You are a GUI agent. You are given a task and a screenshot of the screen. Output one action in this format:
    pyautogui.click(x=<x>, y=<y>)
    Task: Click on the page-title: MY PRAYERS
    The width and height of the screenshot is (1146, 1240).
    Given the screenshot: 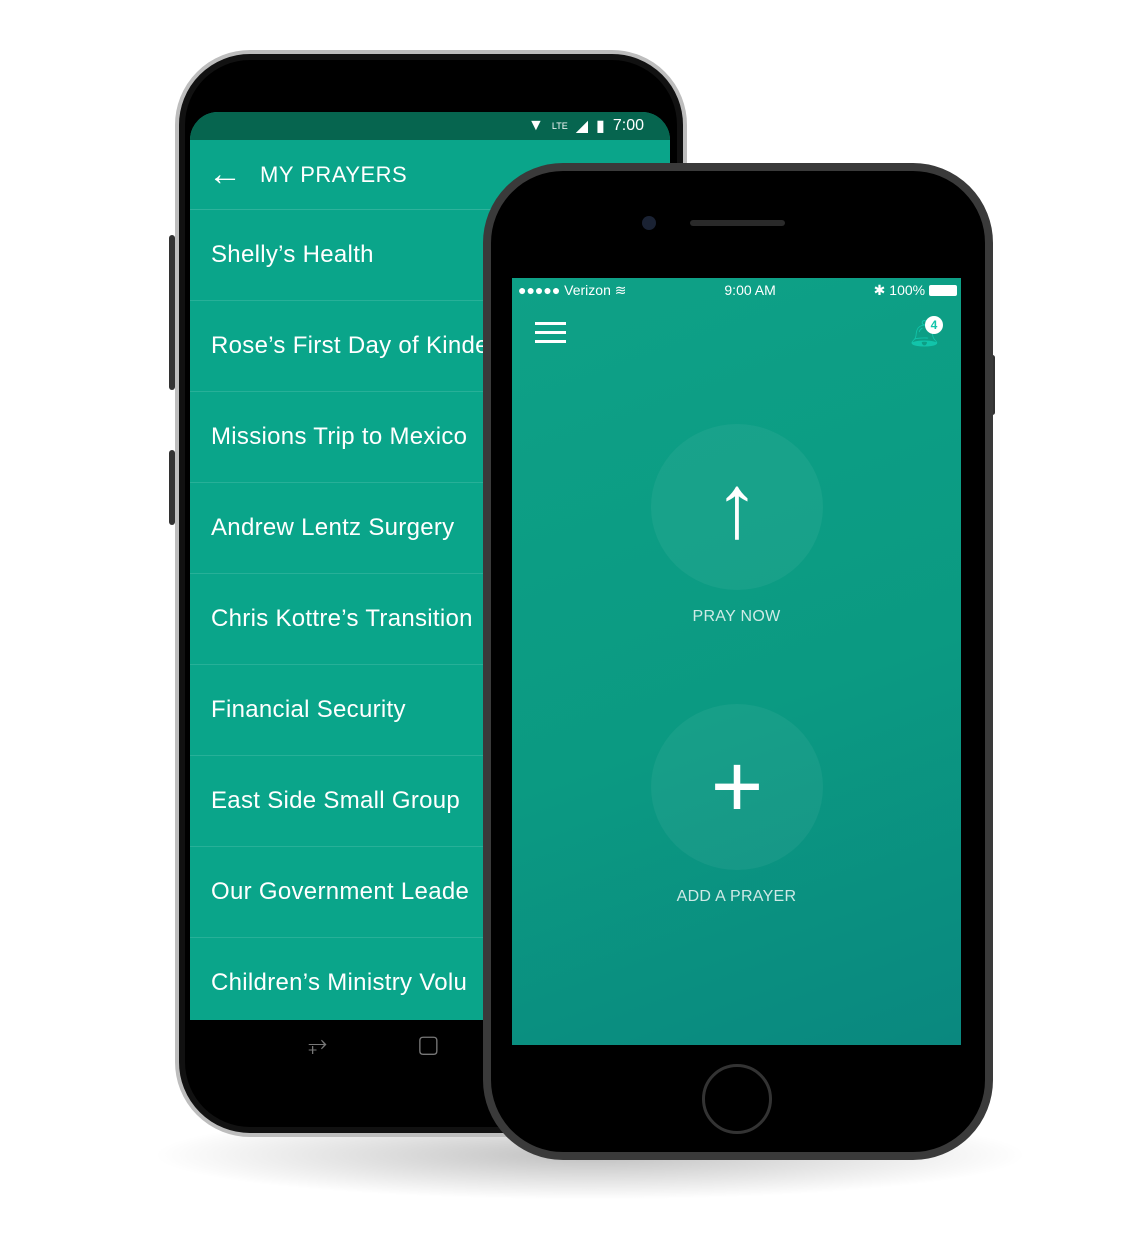 What is the action you would take?
    pyautogui.click(x=334, y=174)
    